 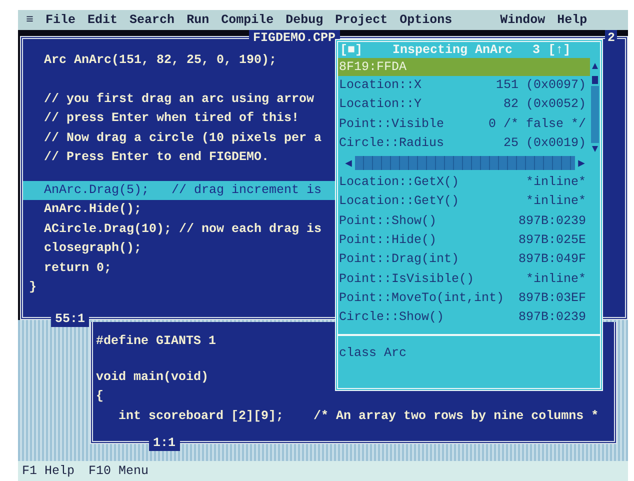 I want to click on code-line: void main(void), so click(x=152, y=377).